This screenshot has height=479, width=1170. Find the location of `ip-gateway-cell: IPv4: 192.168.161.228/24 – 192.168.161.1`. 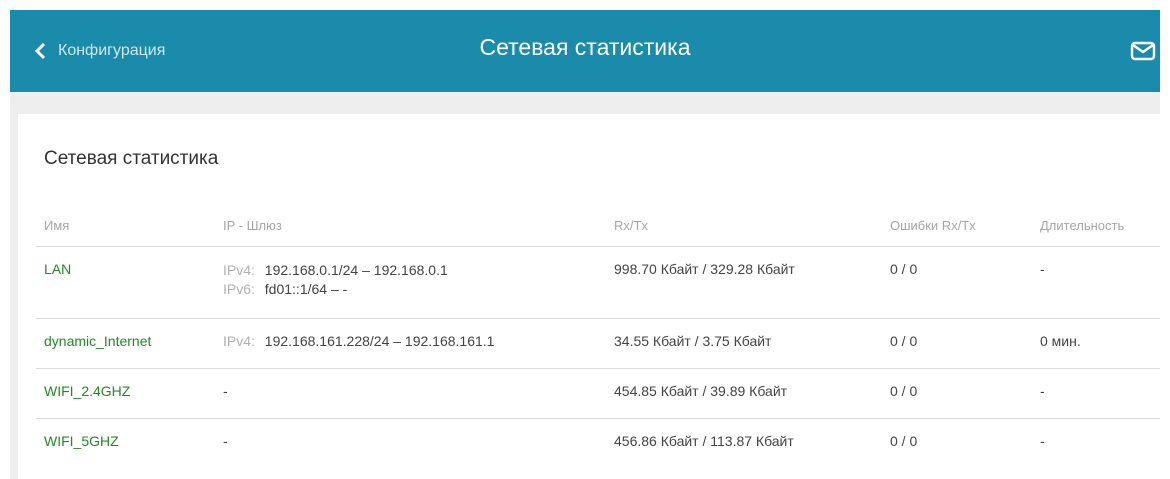

ip-gateway-cell: IPv4: 192.168.161.228/24 – 192.168.161.1 is located at coordinates (410, 343).